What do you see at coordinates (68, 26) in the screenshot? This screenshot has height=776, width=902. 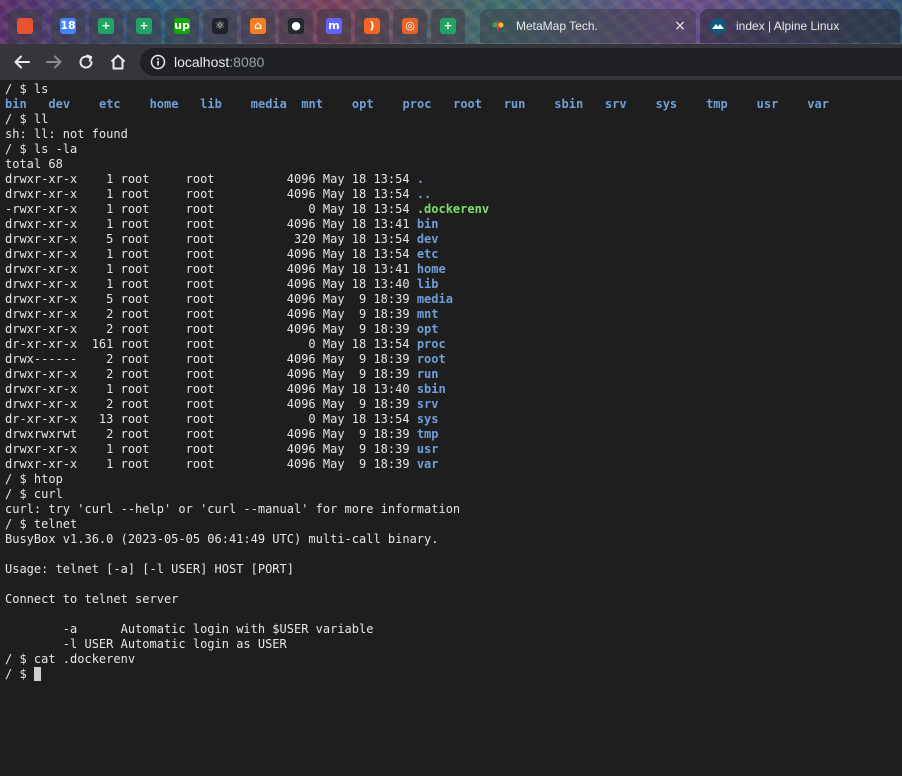 I see `pinned-tab: 18` at bounding box center [68, 26].